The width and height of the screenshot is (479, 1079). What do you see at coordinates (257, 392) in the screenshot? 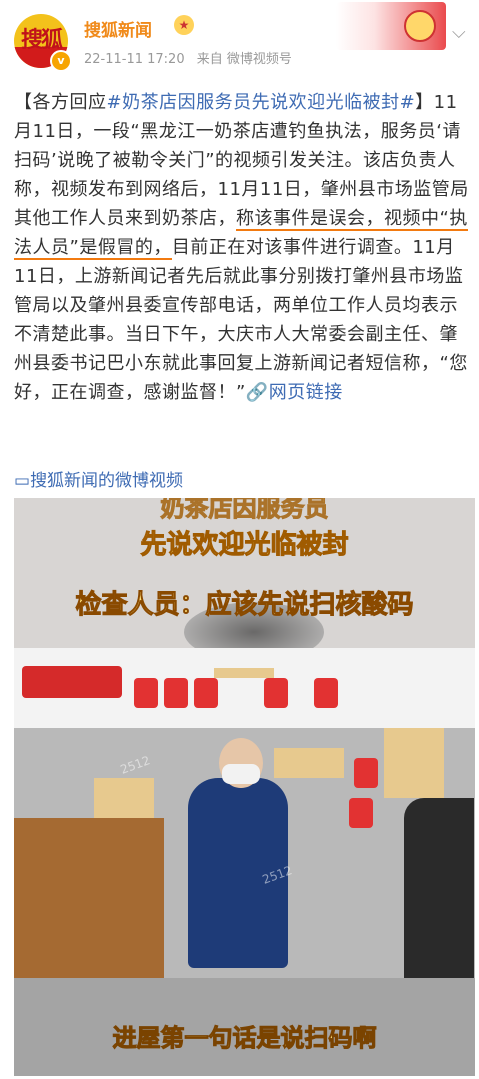
I see `link-icon: 🔗` at bounding box center [257, 392].